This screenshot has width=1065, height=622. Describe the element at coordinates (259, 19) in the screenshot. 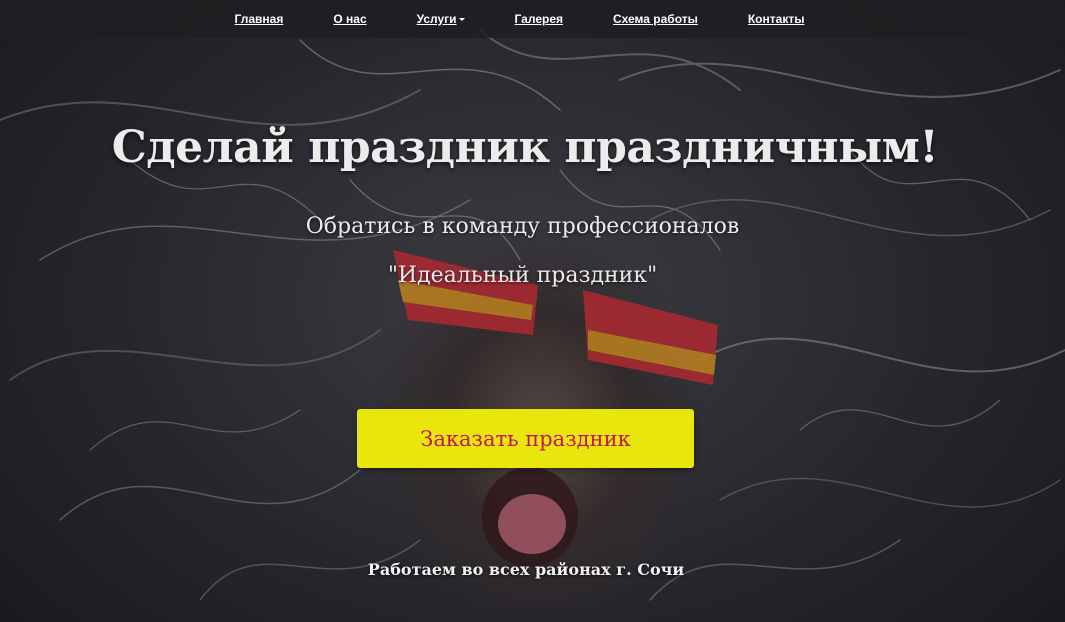

I see `nav-link-home: Главная` at that location.